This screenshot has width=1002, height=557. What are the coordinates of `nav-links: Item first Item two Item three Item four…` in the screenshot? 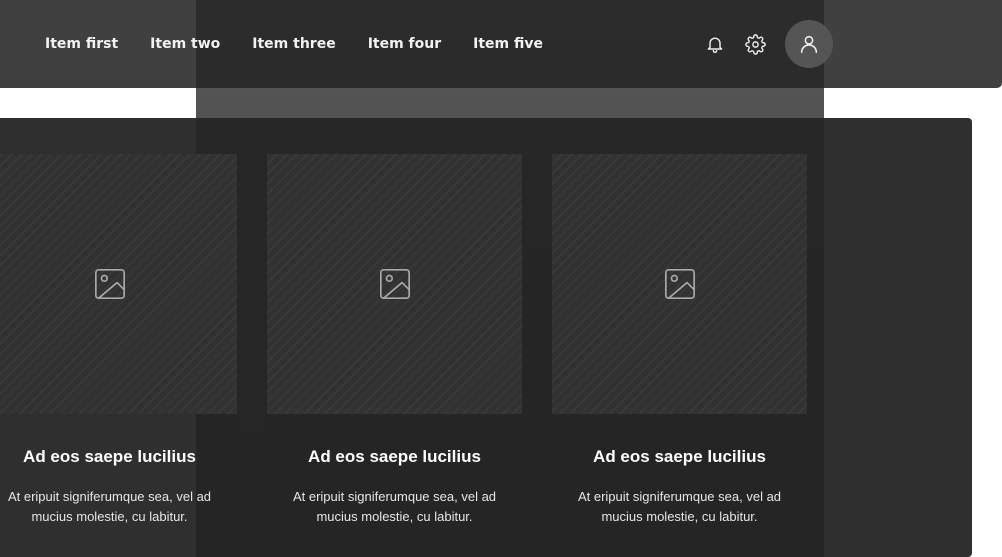 It's located at (294, 44).